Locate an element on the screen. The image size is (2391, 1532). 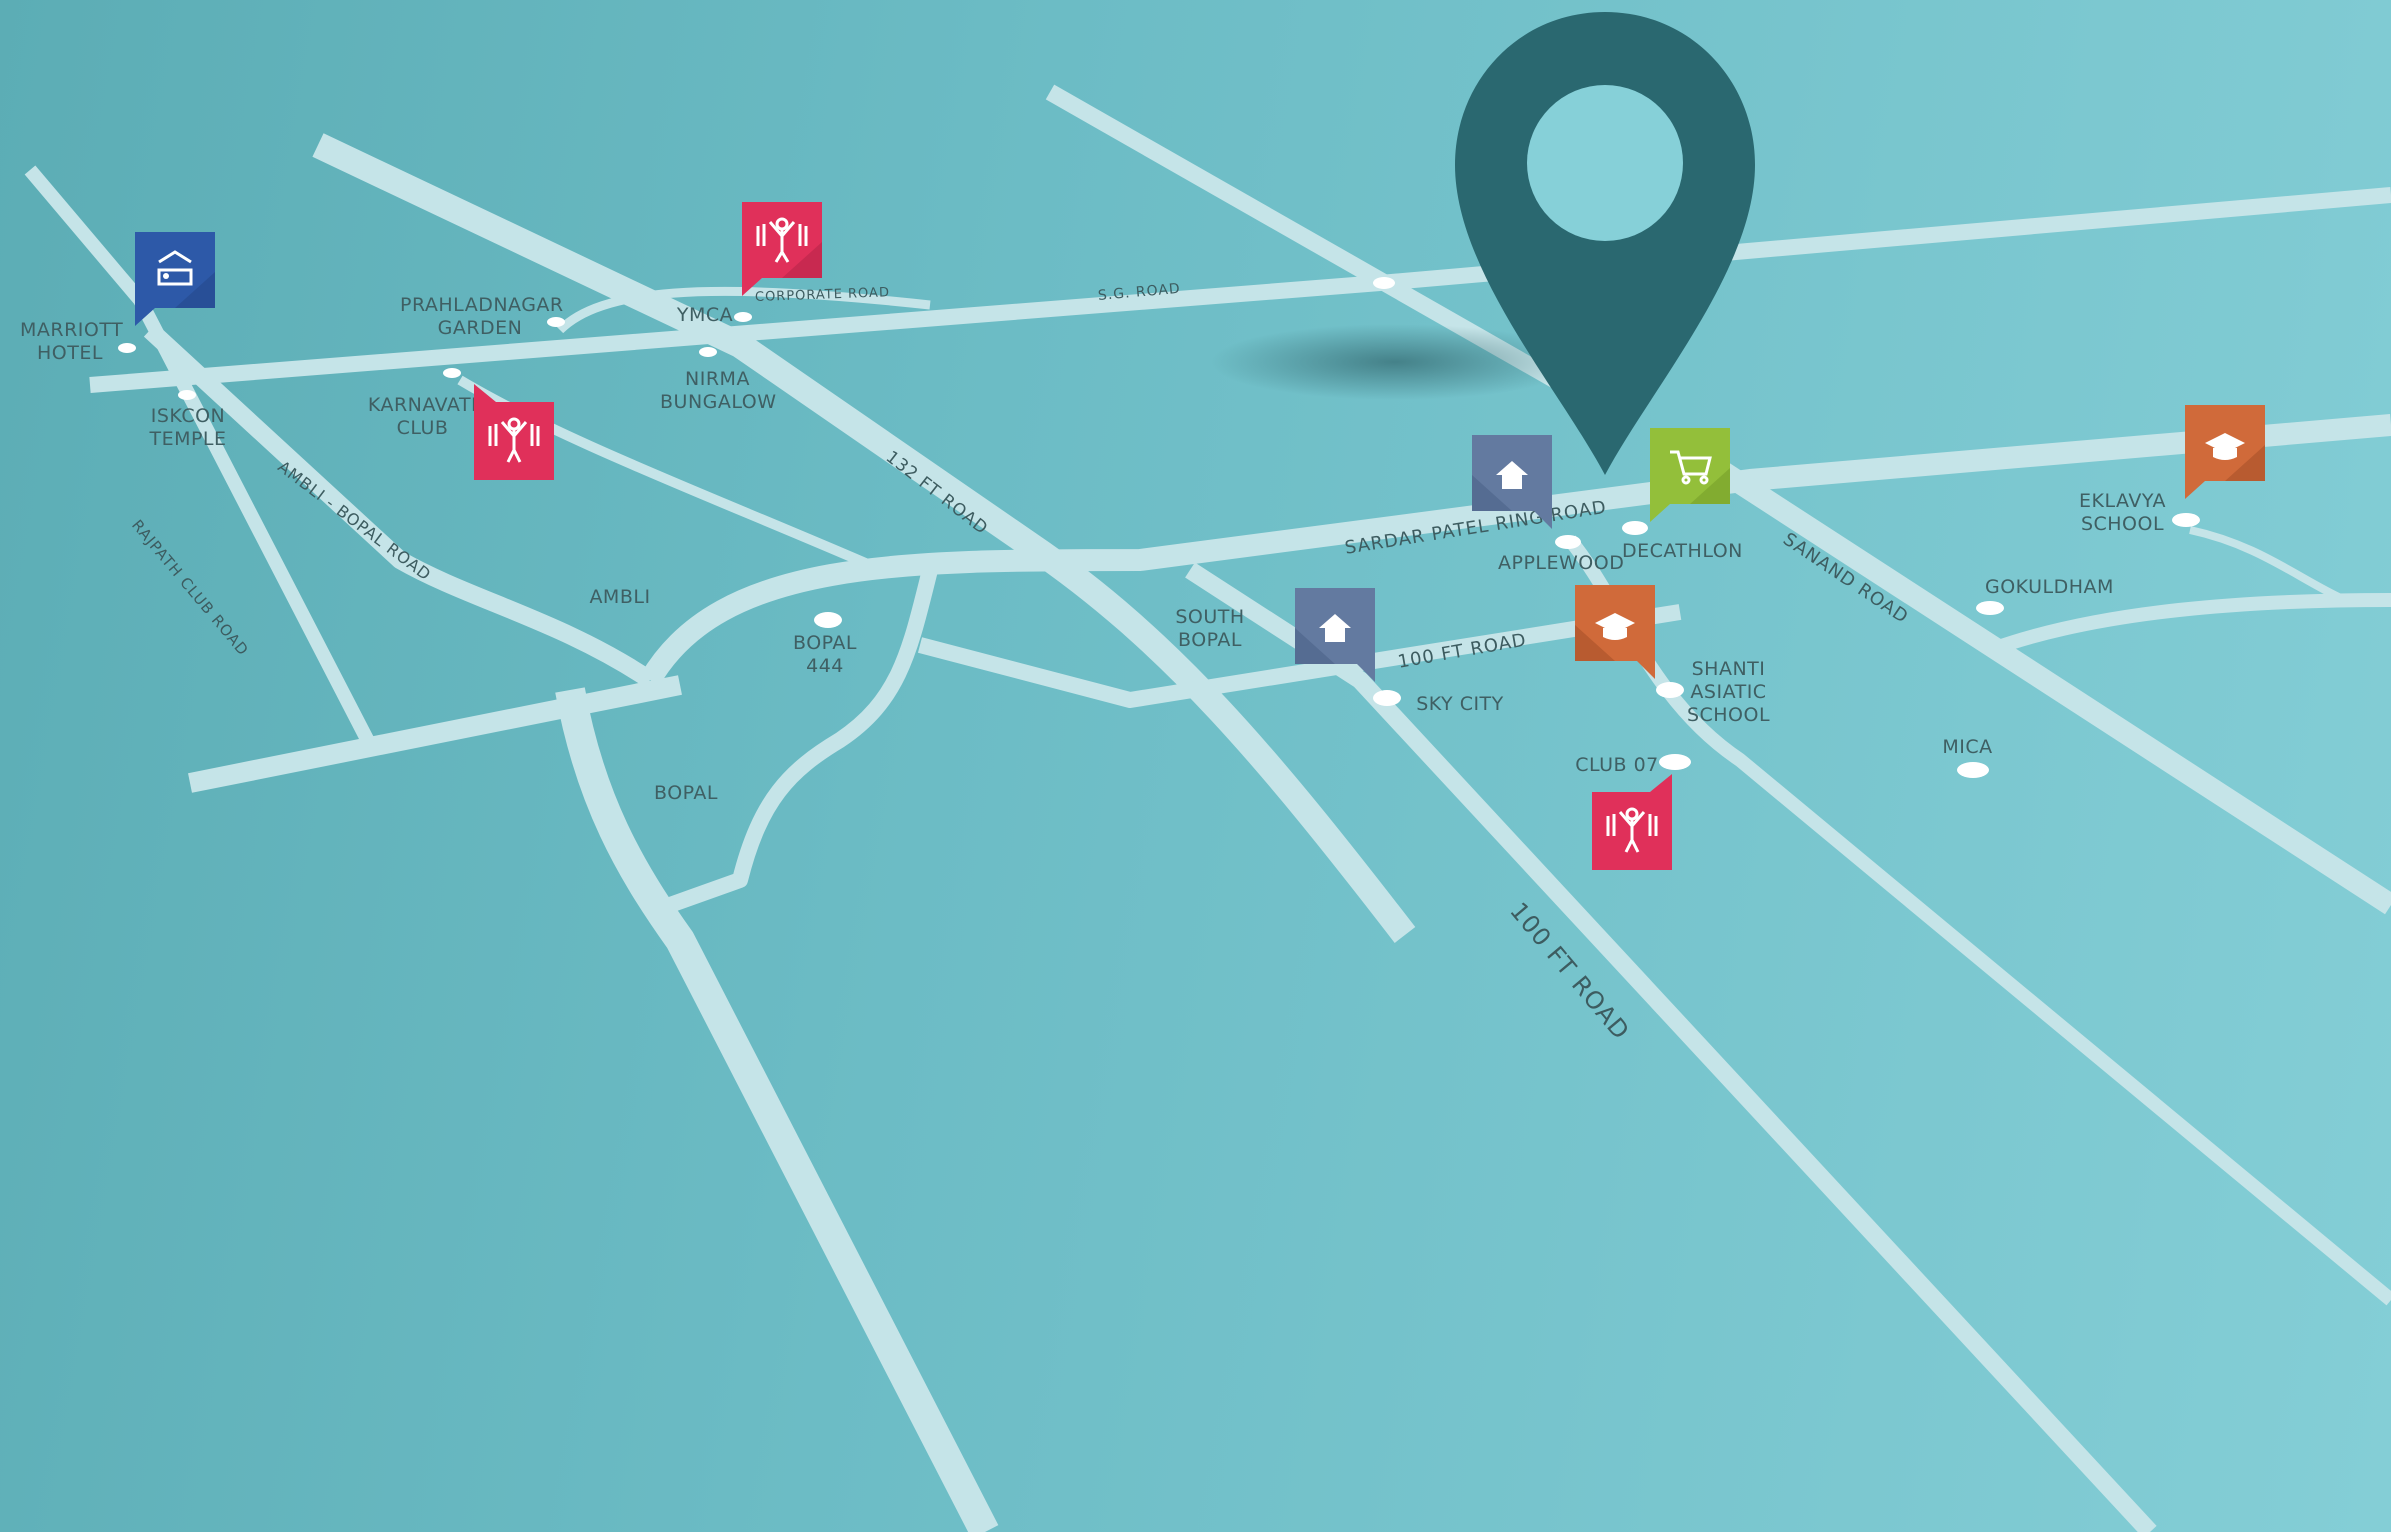
mica-dot is located at coordinates (1973, 770).